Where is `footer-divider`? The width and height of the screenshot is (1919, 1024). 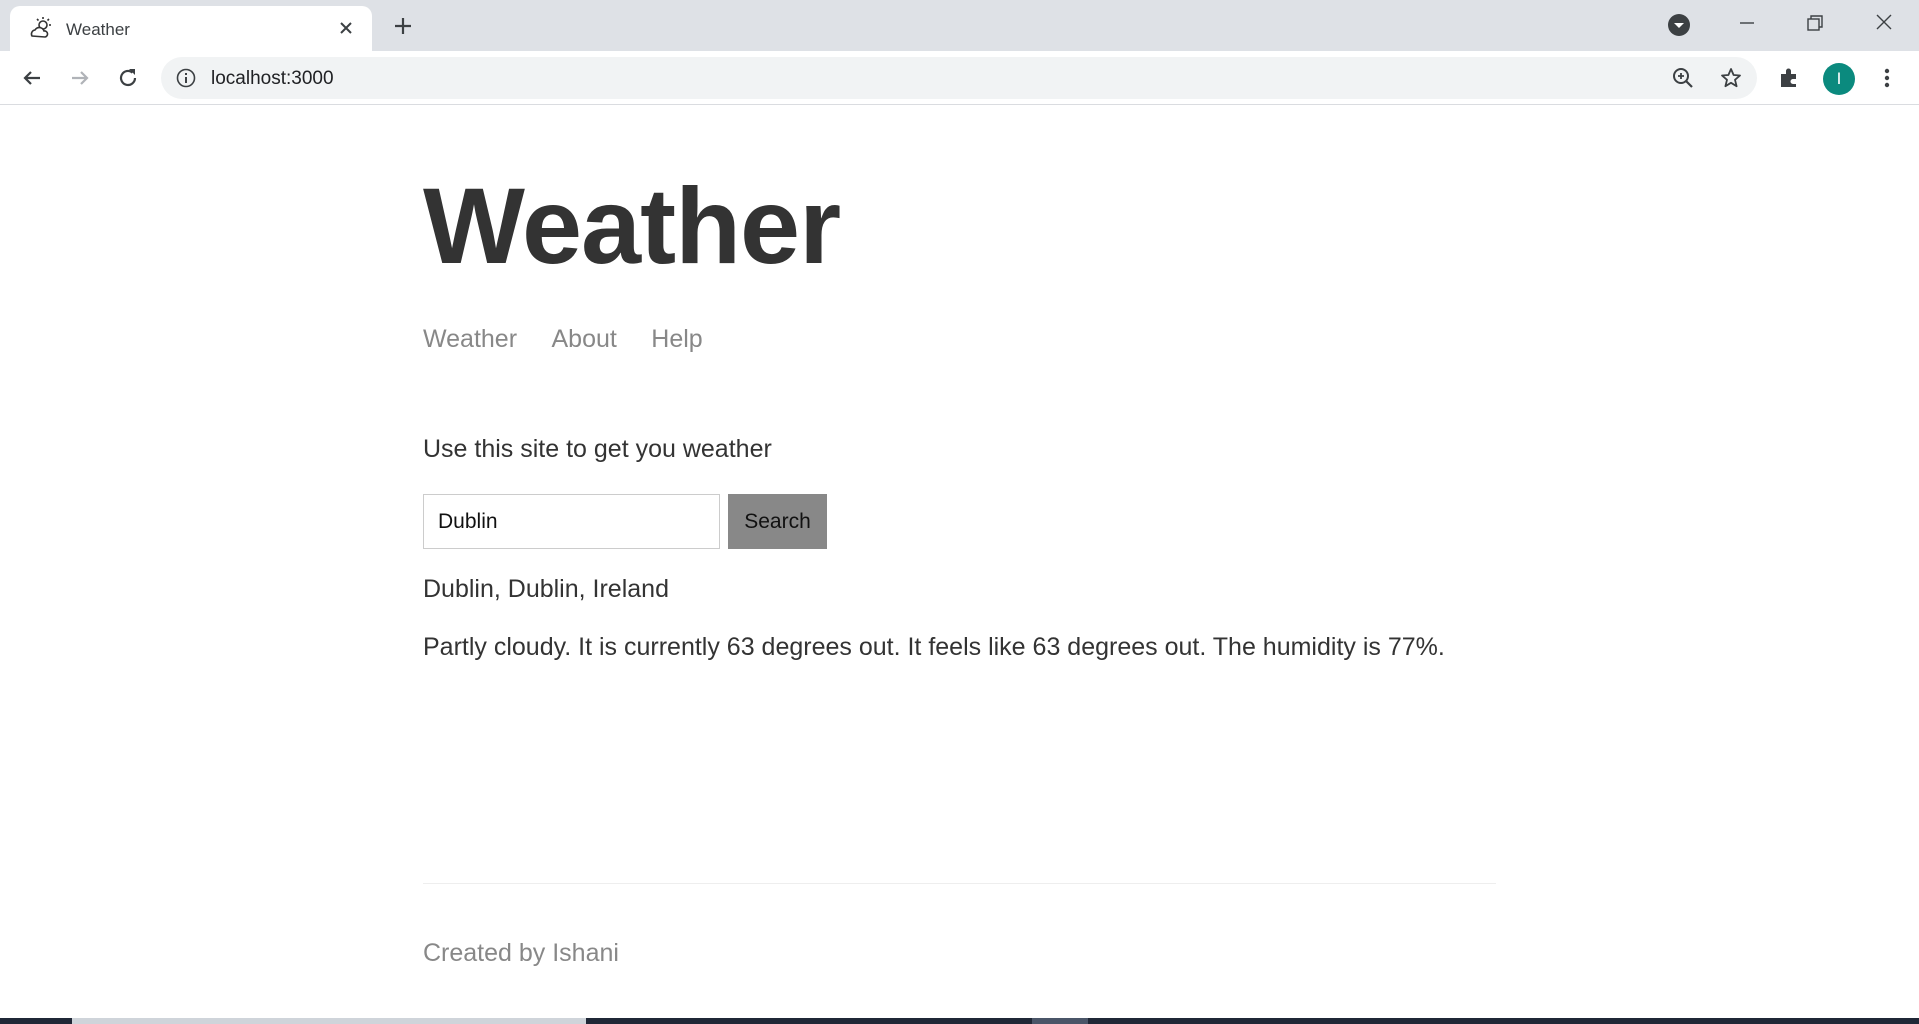 footer-divider is located at coordinates (959, 883).